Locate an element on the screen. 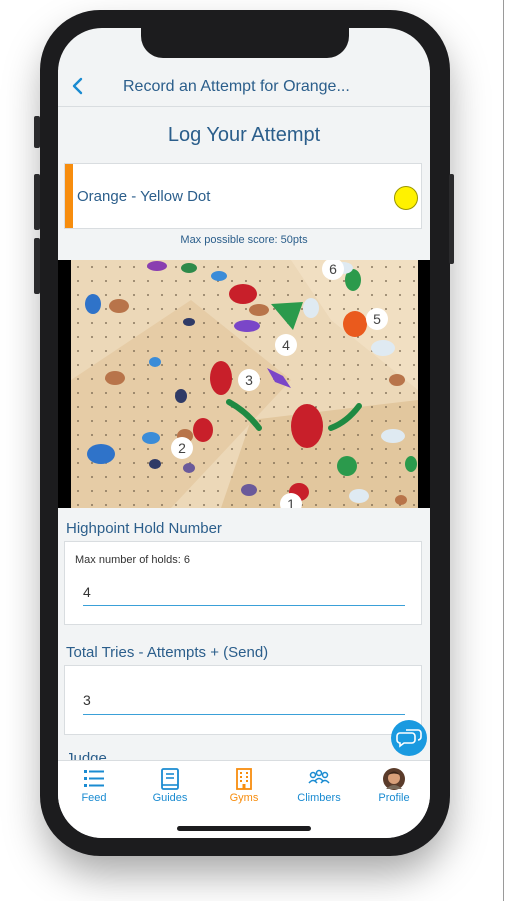  route-dot-icon is located at coordinates (406, 198).